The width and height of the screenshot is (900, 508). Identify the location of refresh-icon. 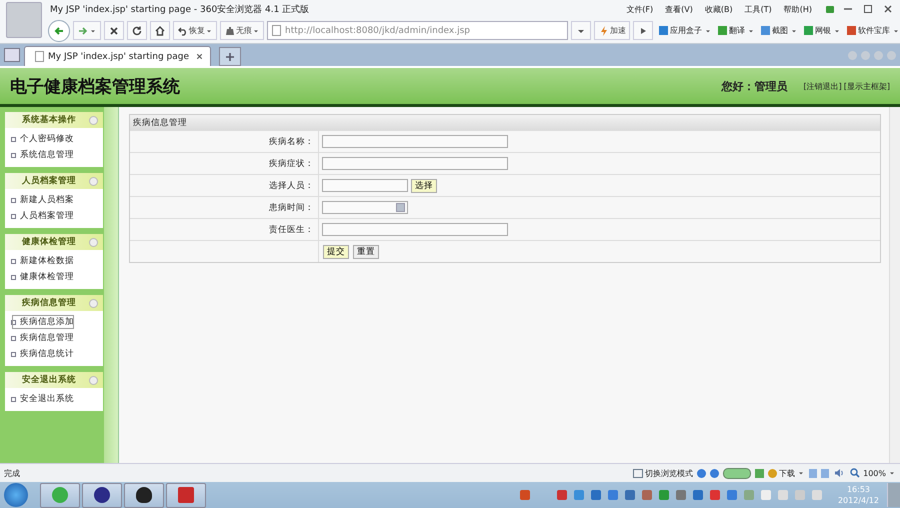
(137, 30).